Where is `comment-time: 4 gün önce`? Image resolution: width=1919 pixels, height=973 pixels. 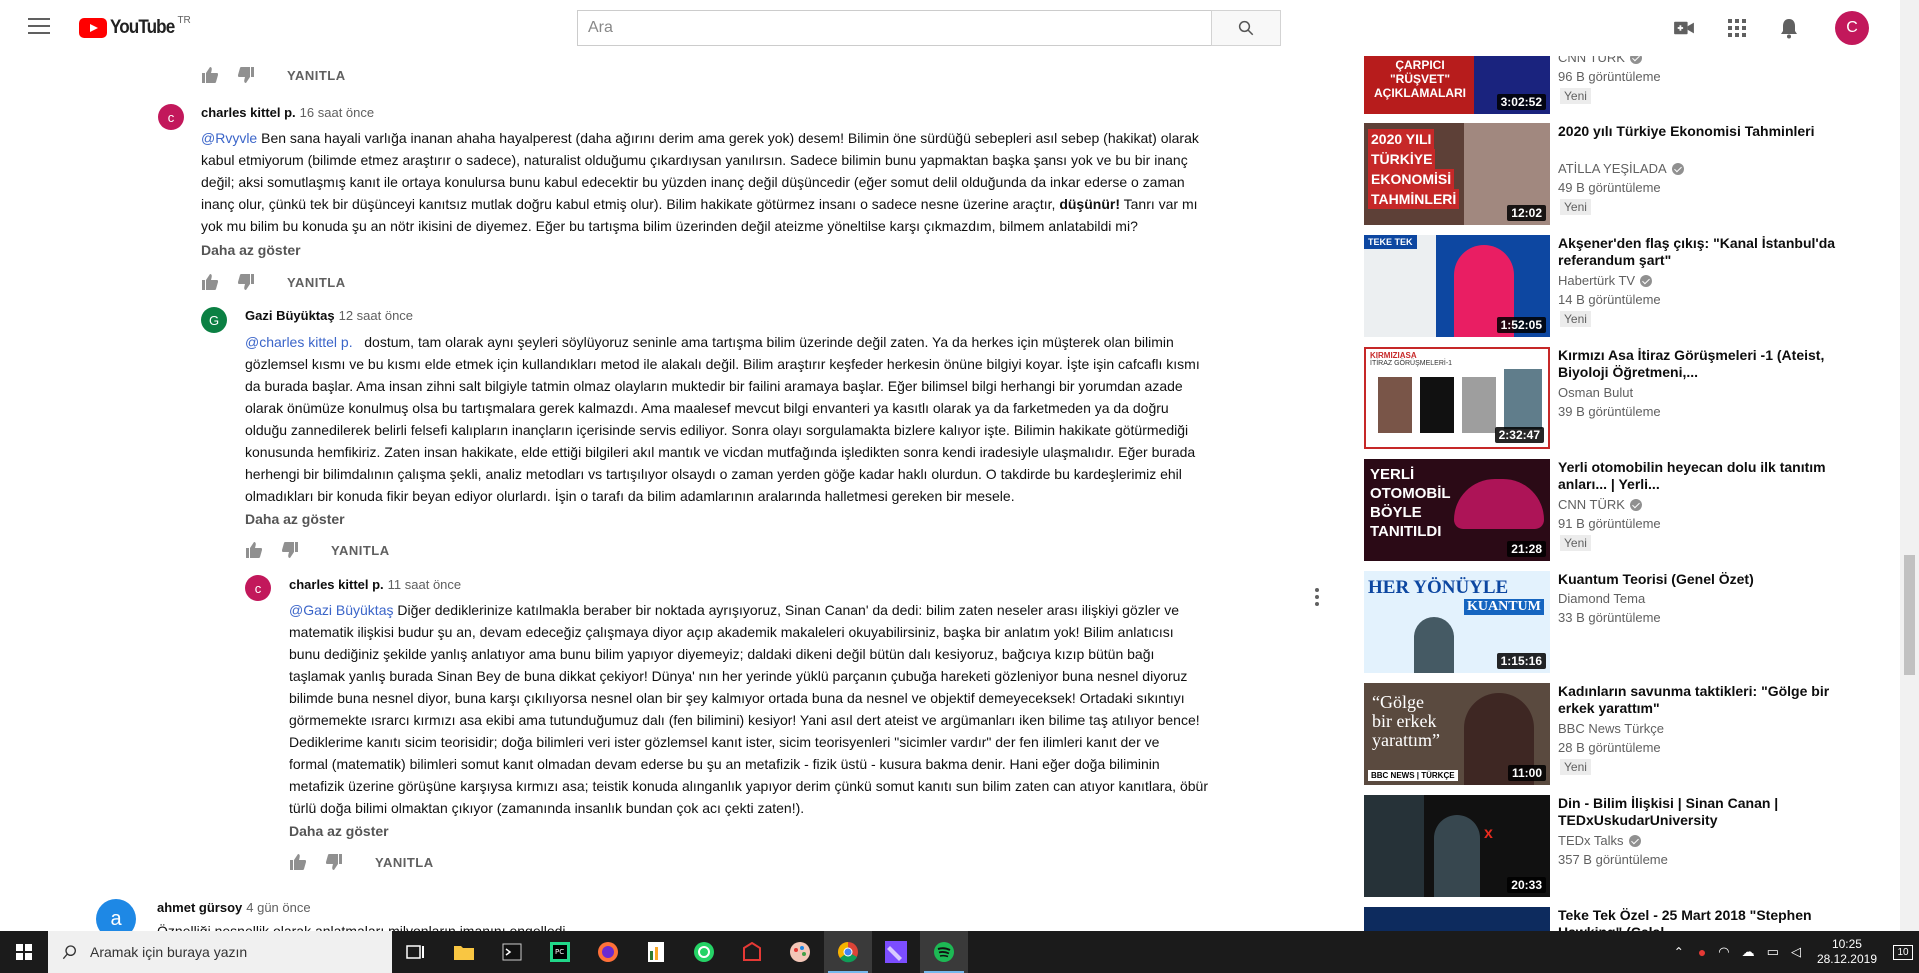 comment-time: 4 gün önce is located at coordinates (278, 907).